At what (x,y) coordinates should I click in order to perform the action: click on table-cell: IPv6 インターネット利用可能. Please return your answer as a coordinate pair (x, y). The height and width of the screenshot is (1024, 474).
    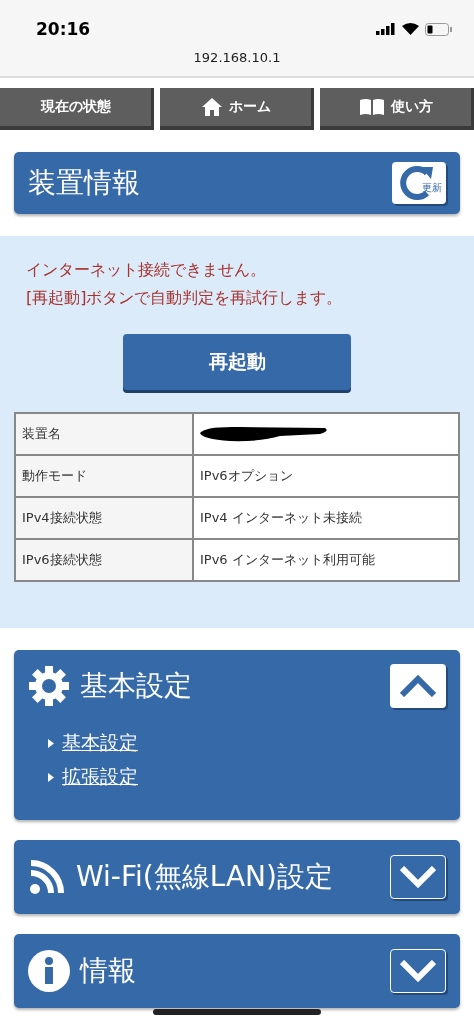
    Looking at the image, I should click on (326, 560).